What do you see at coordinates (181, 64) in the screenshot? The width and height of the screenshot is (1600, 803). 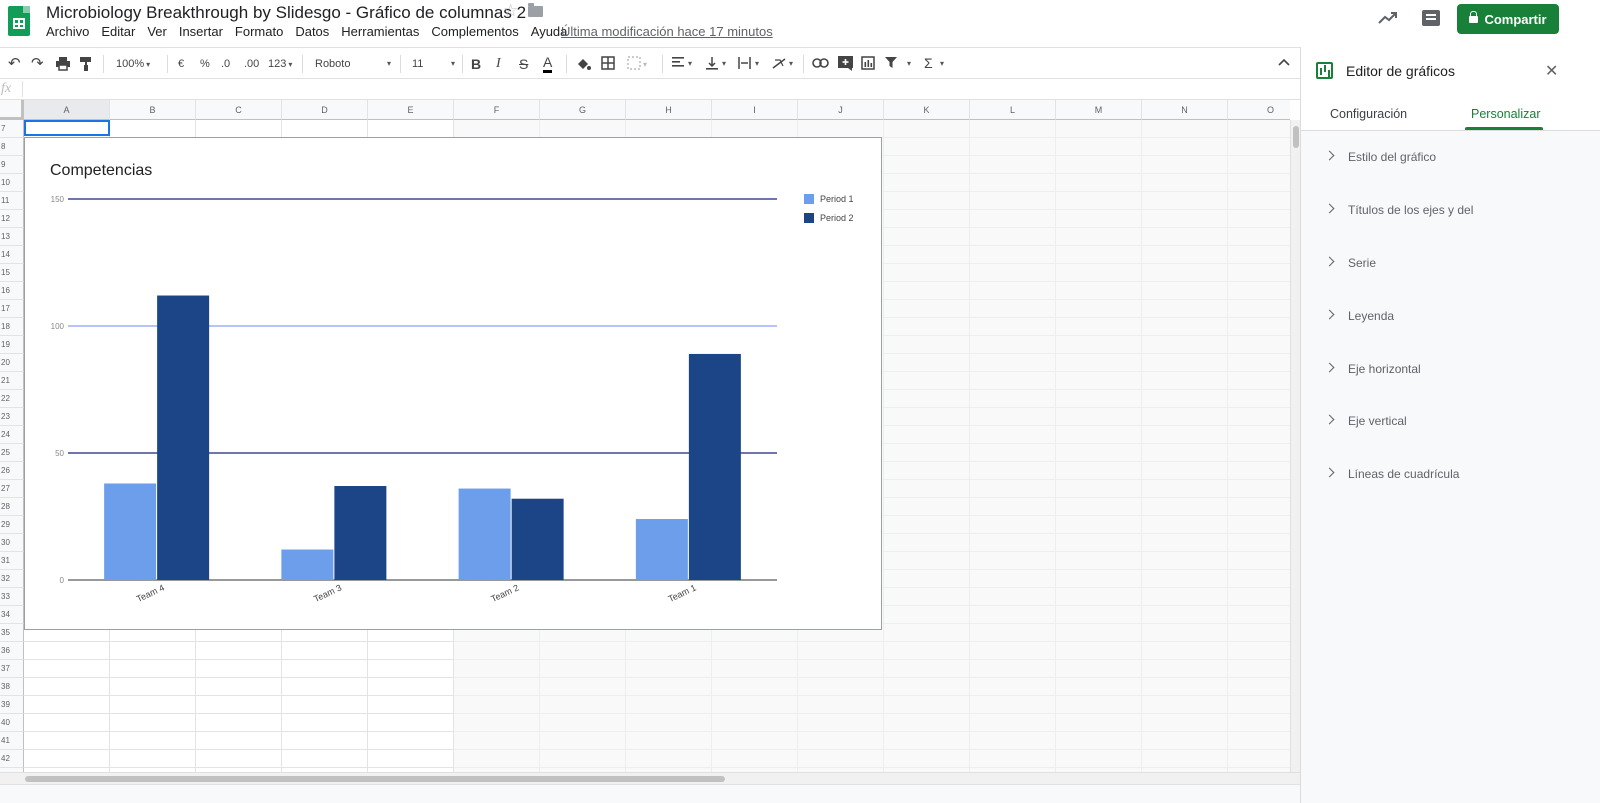 I see `currency-format-button: €` at bounding box center [181, 64].